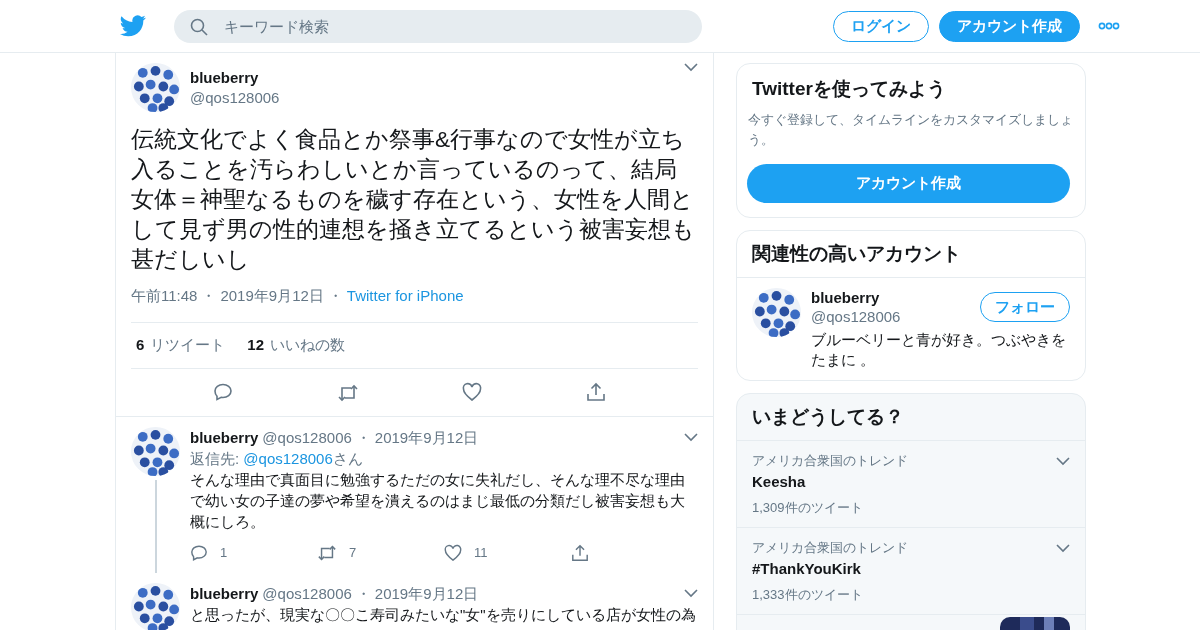 The height and width of the screenshot is (630, 1200). What do you see at coordinates (1025, 307) in the screenshot?
I see `follow-button: フォロー` at bounding box center [1025, 307].